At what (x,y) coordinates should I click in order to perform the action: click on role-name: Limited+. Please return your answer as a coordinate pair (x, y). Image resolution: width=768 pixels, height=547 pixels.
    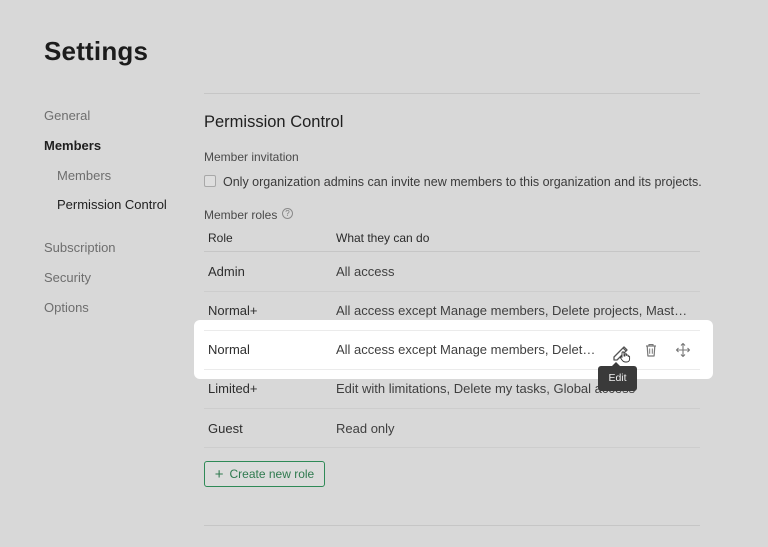
    Looking at the image, I should click on (233, 388).